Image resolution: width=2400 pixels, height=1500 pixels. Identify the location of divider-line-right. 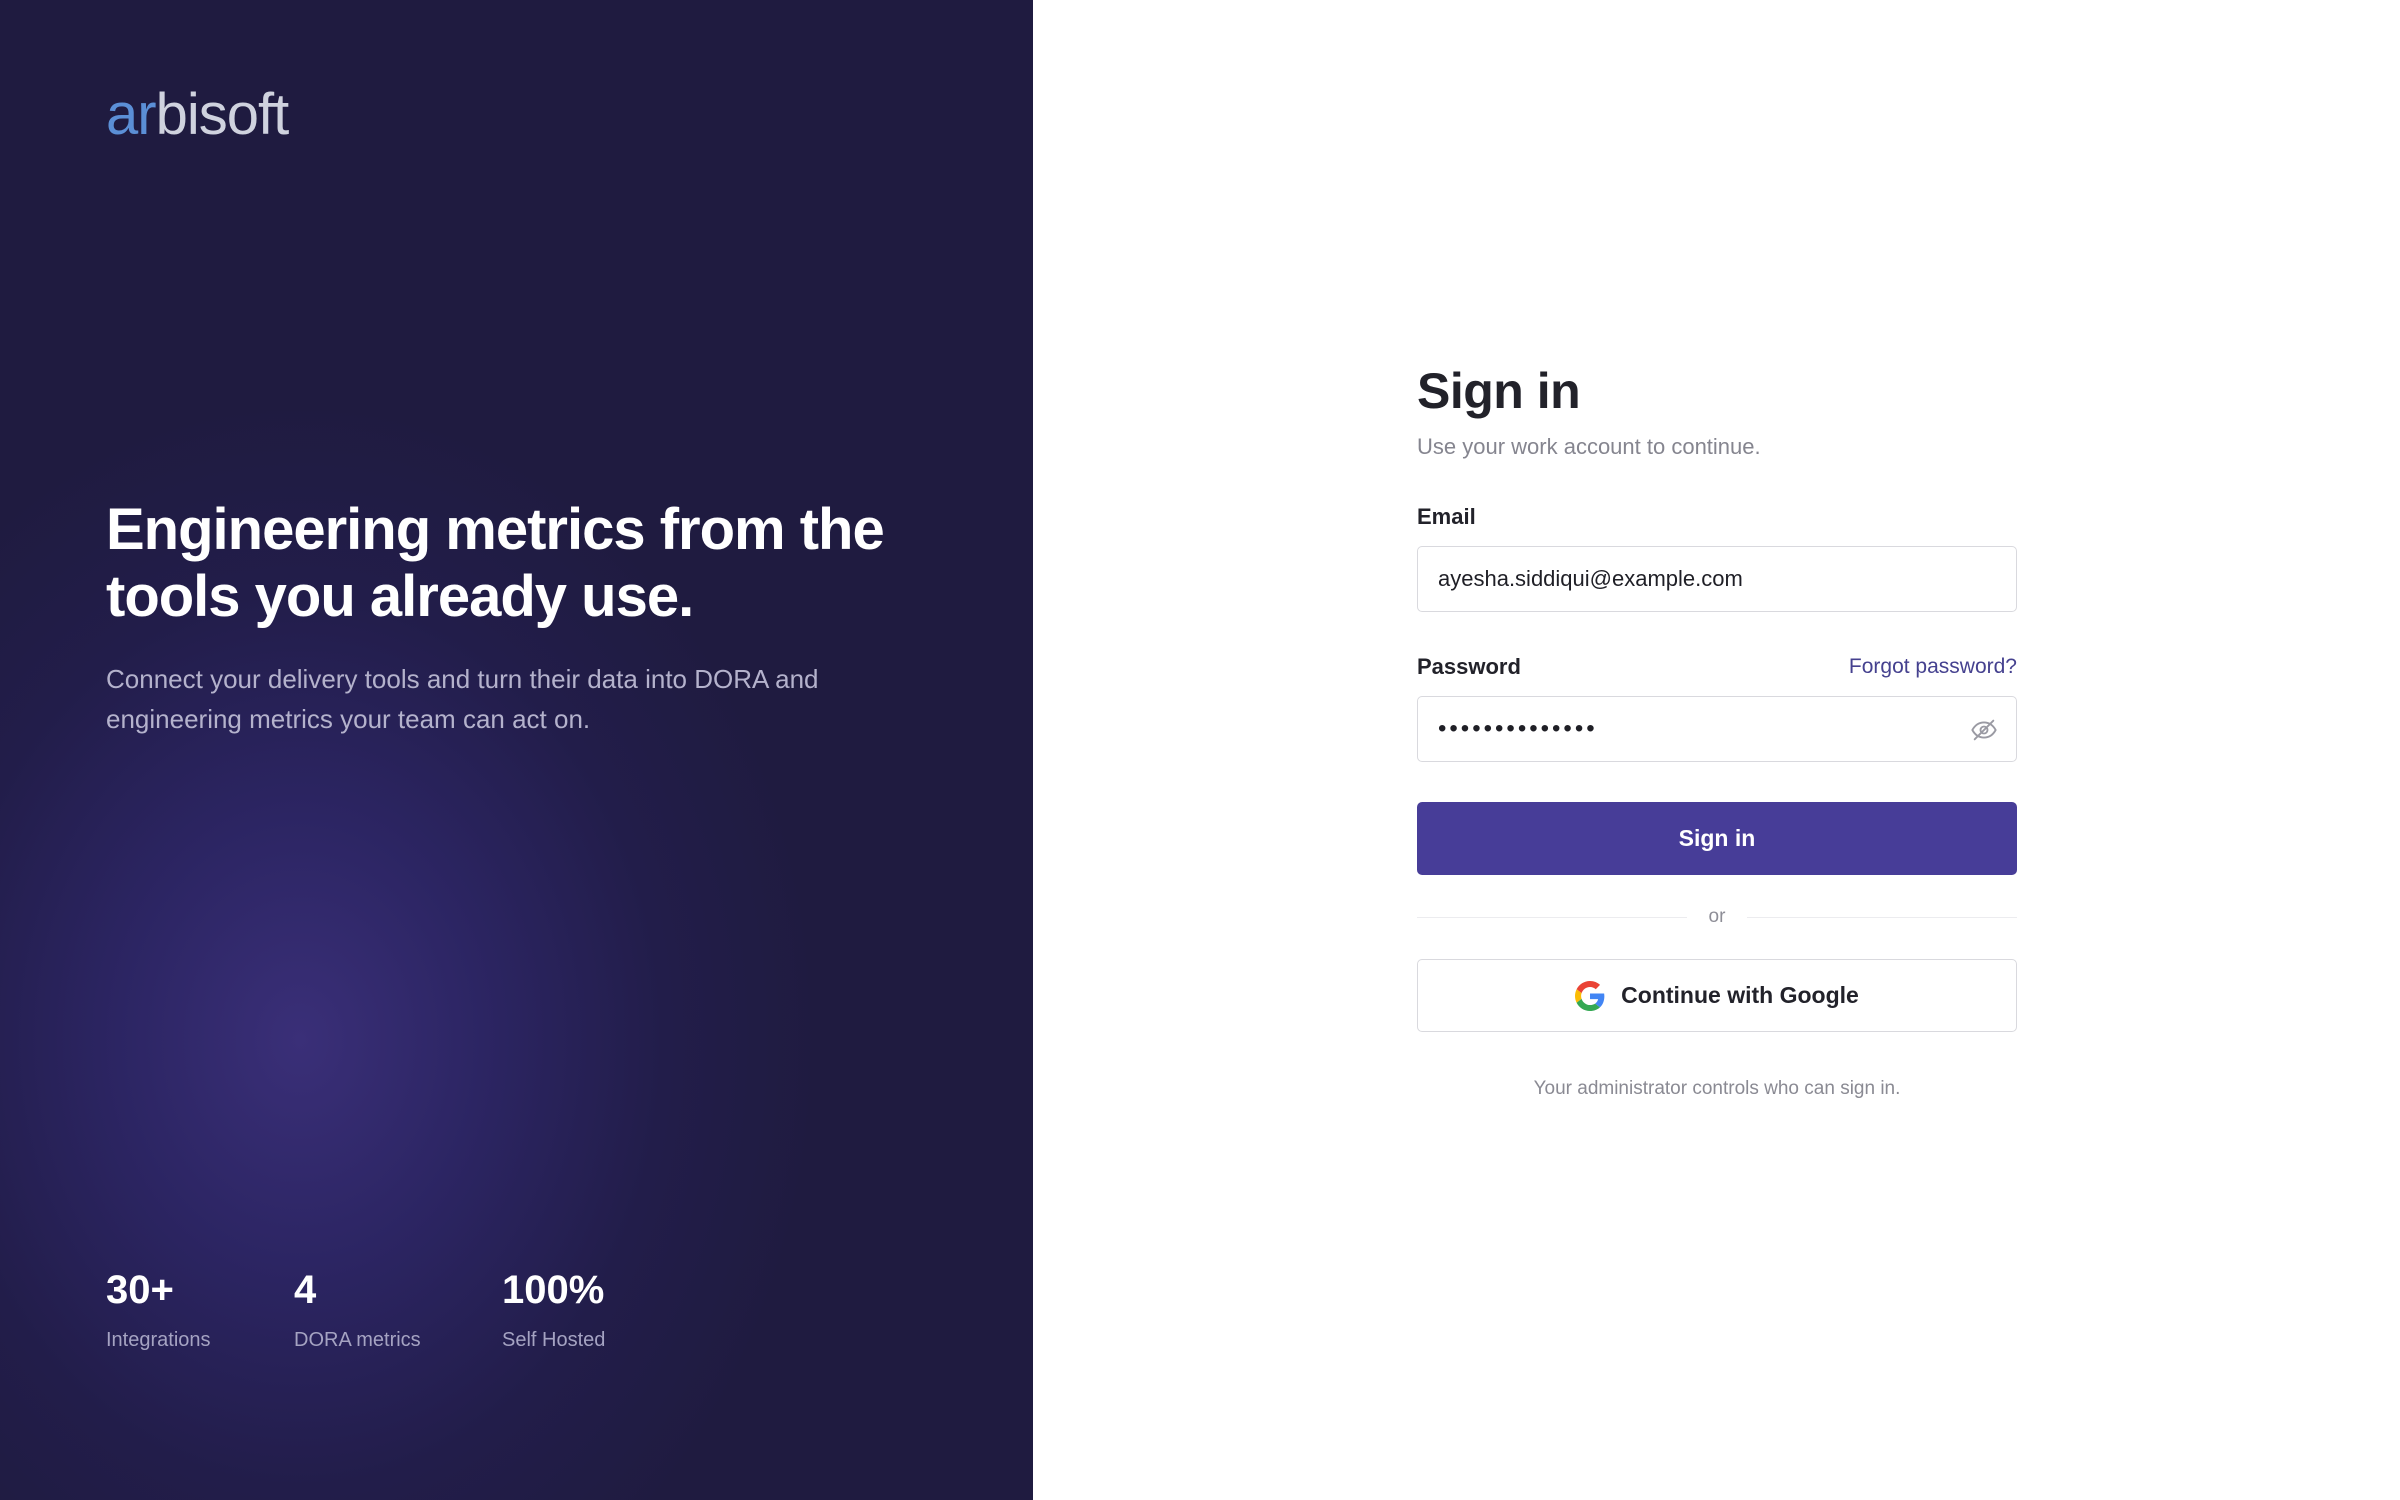
(1882, 917).